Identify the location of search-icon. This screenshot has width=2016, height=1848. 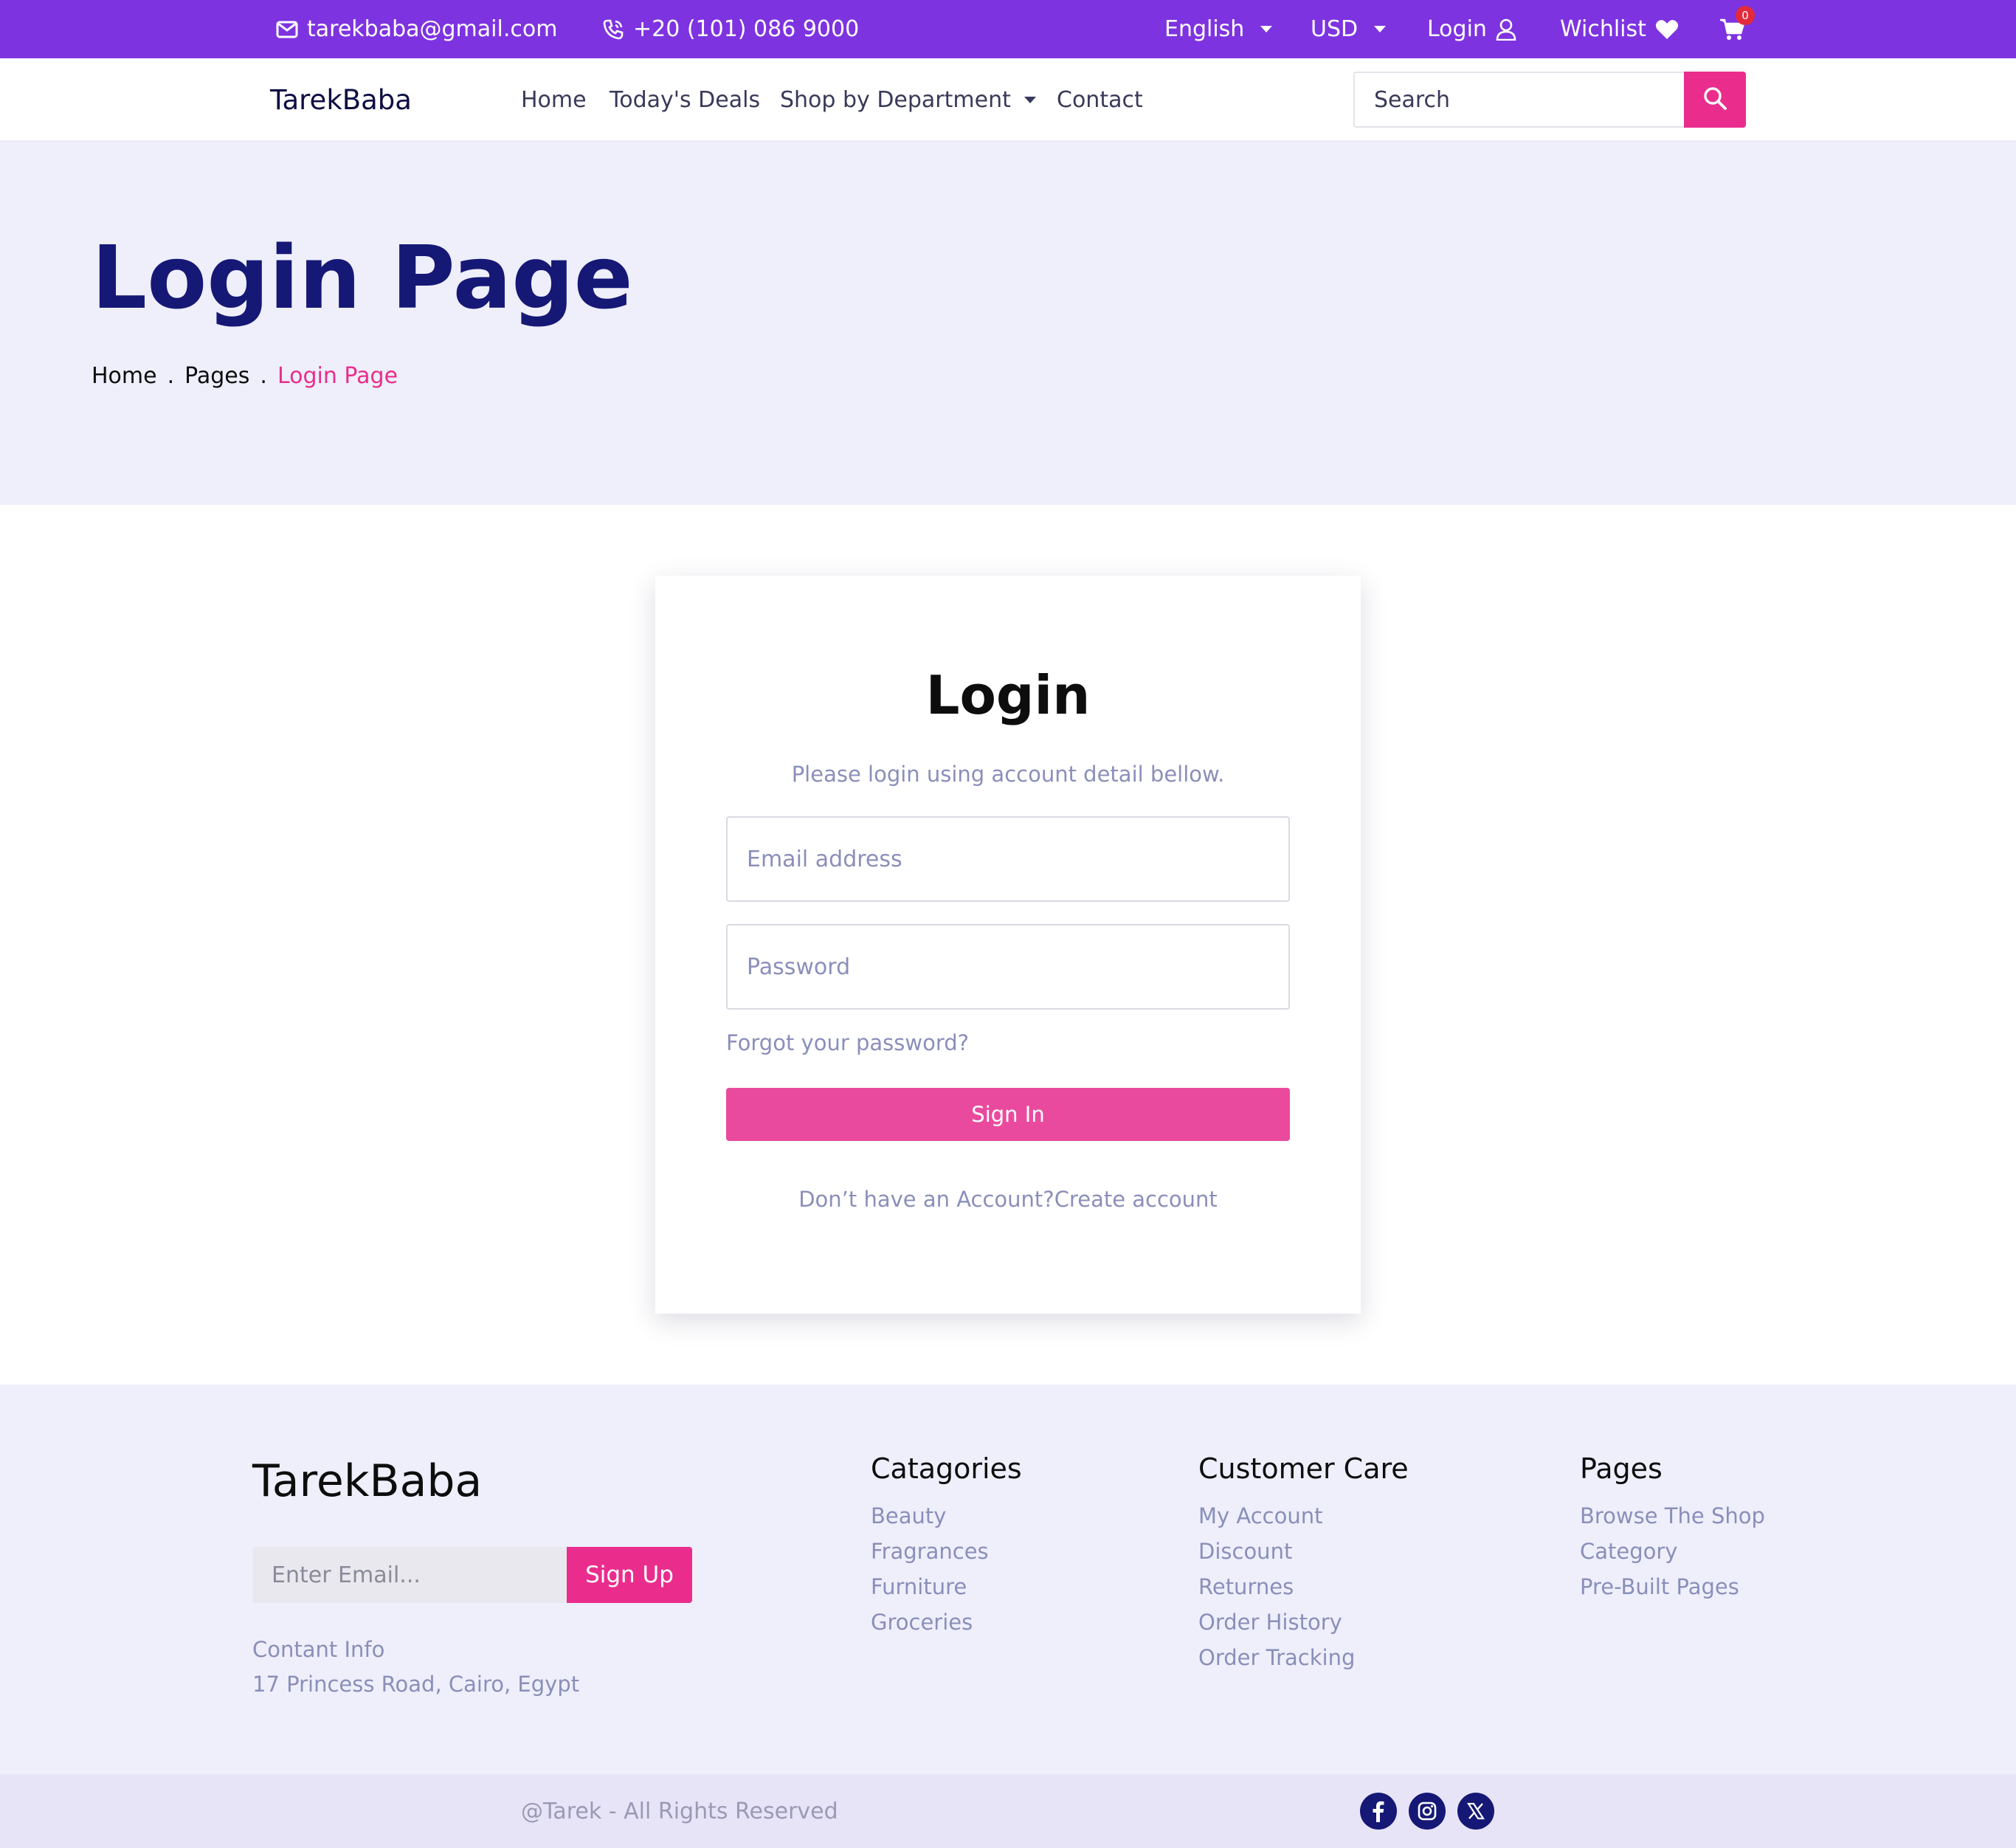
(1715, 99).